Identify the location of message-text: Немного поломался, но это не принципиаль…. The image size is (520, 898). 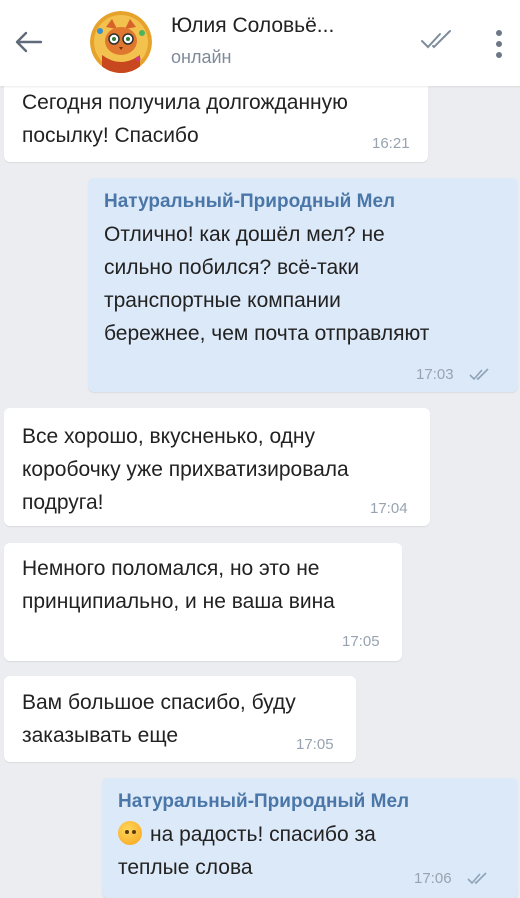
(178, 585).